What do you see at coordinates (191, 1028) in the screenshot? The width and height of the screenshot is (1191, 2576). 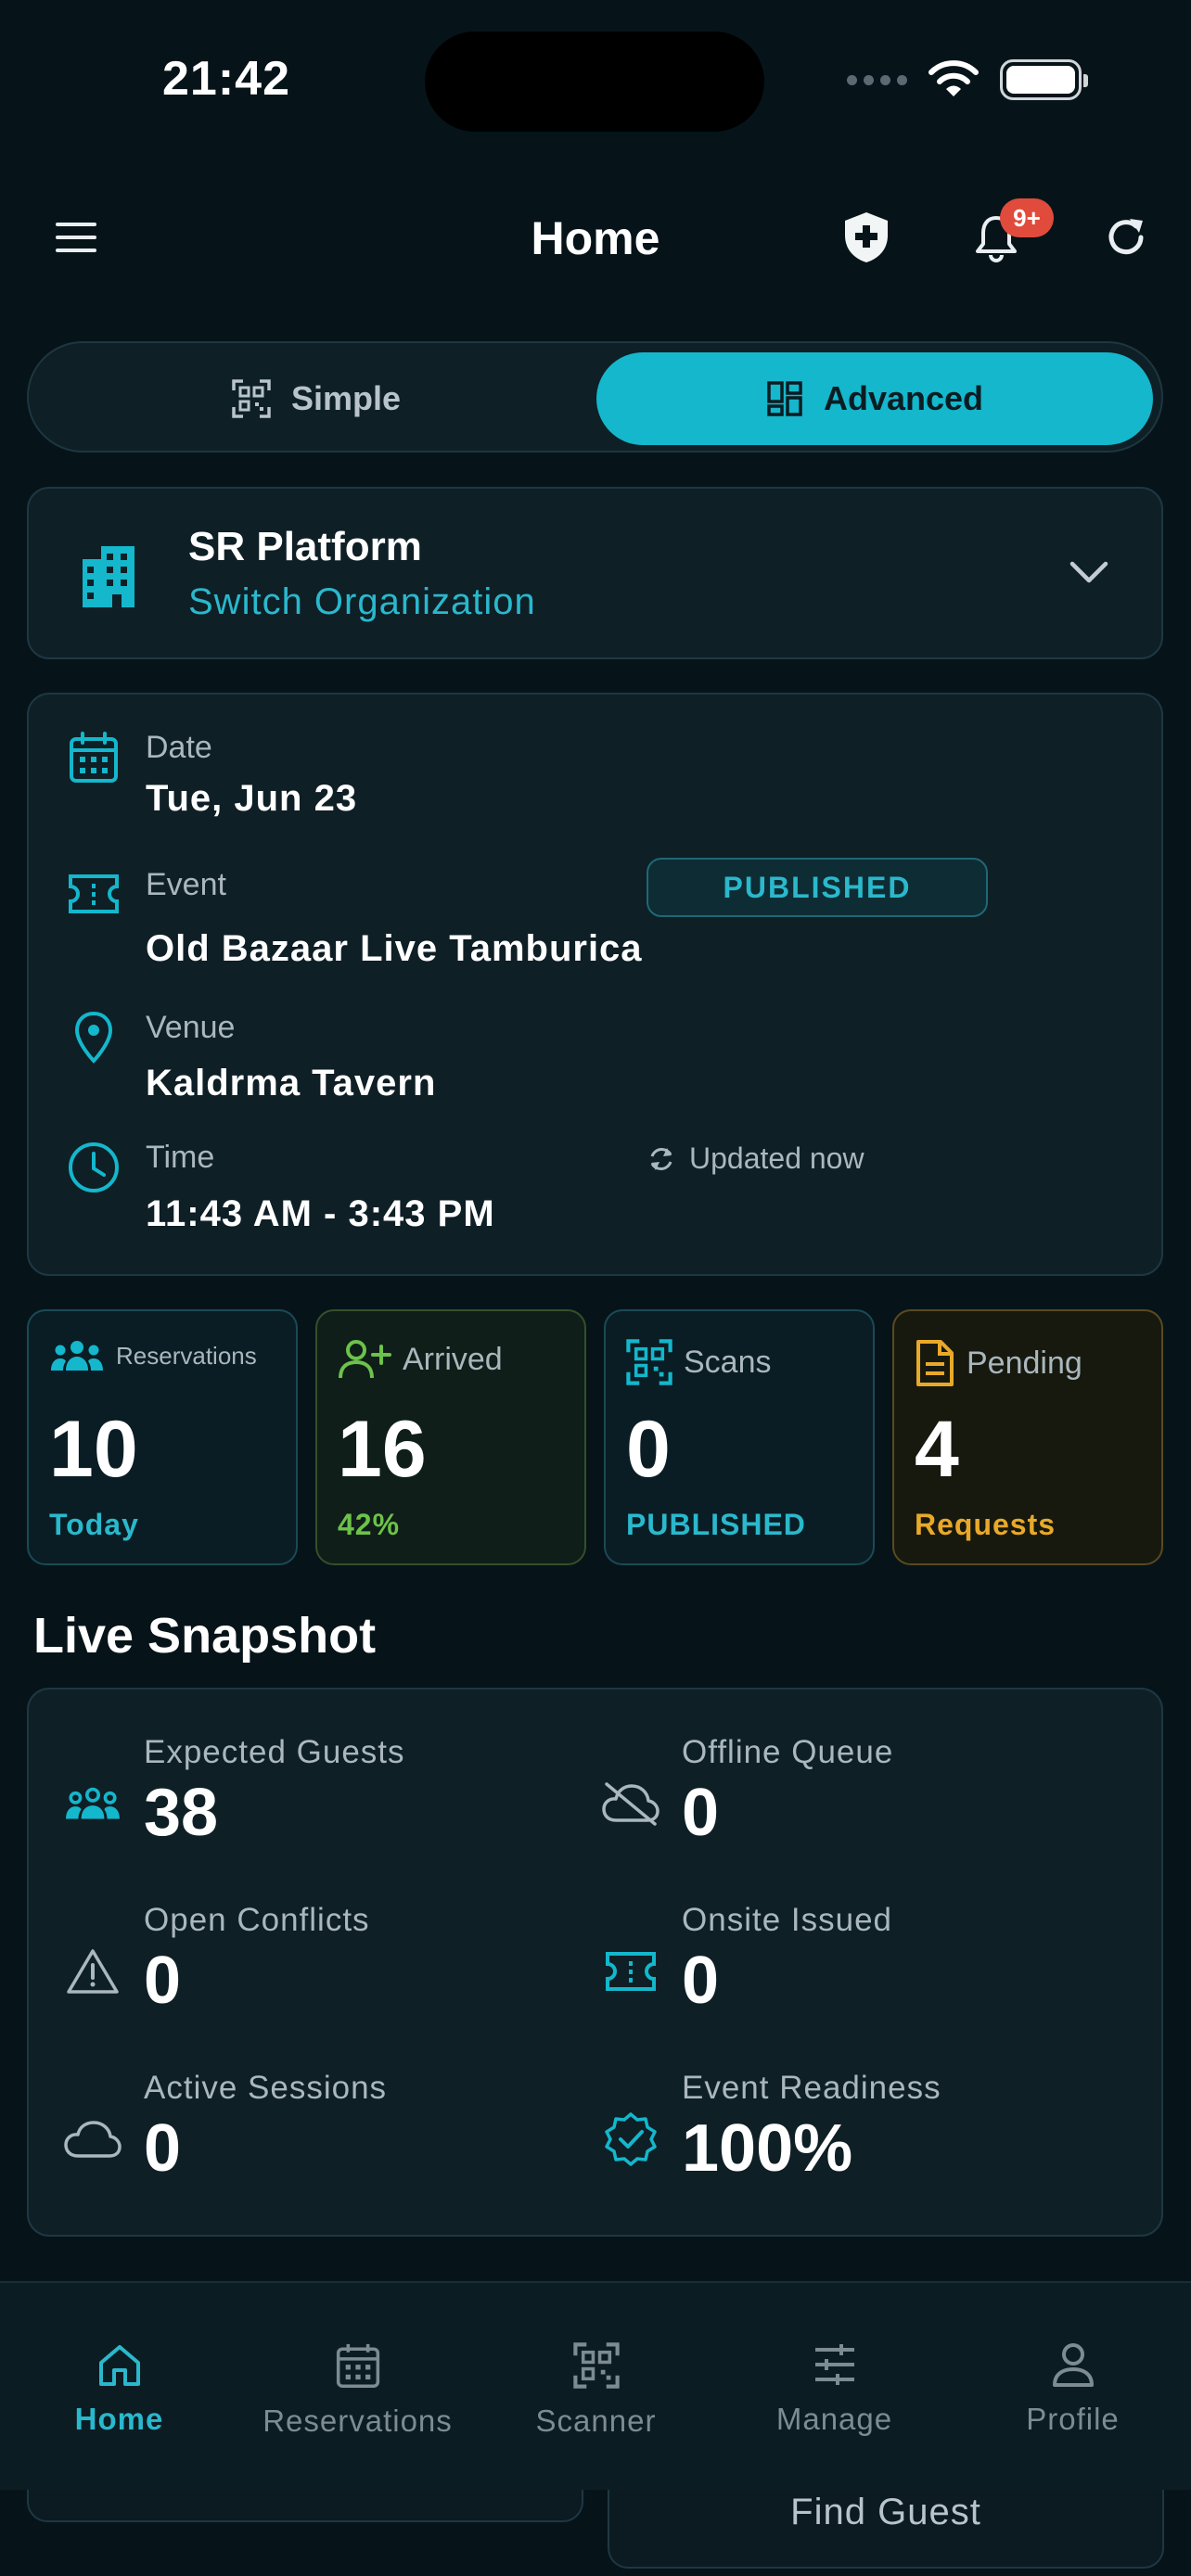 I see `venue-label: Venue` at bounding box center [191, 1028].